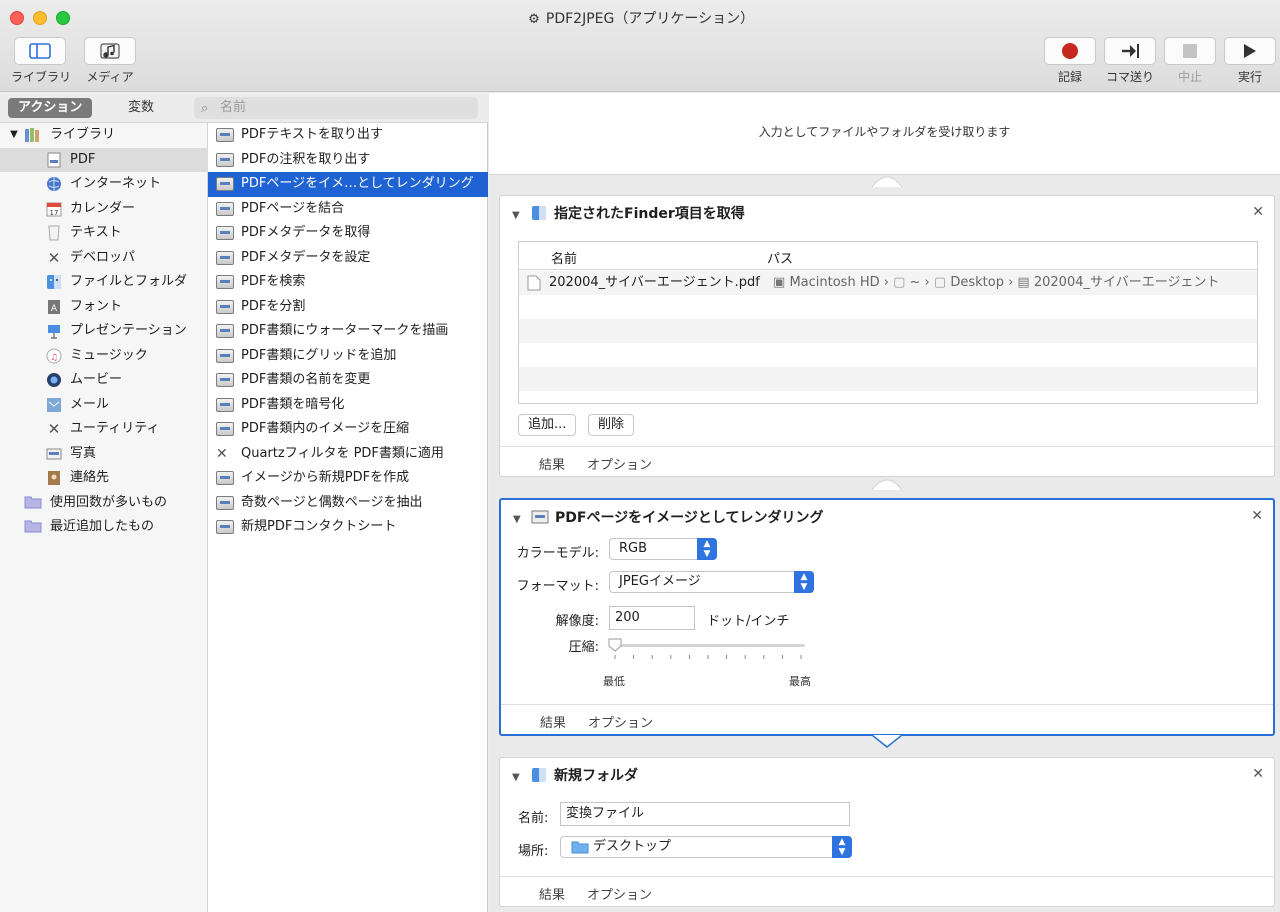  I want to click on library-item-developer: ✕ デベロッパ, so click(104, 258).